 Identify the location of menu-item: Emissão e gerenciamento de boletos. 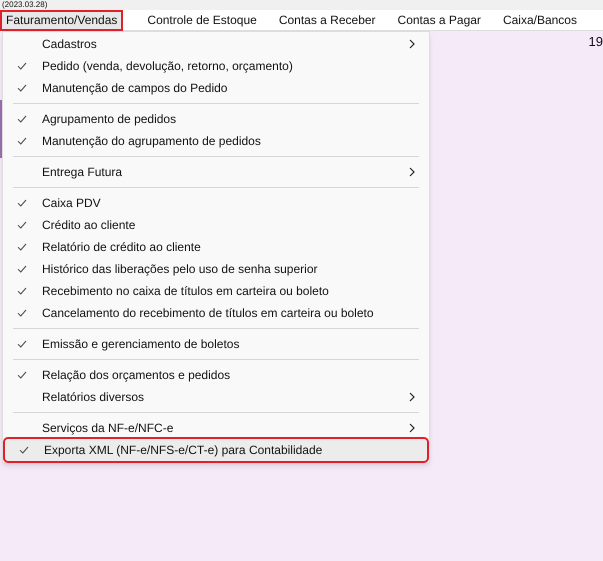
(216, 344).